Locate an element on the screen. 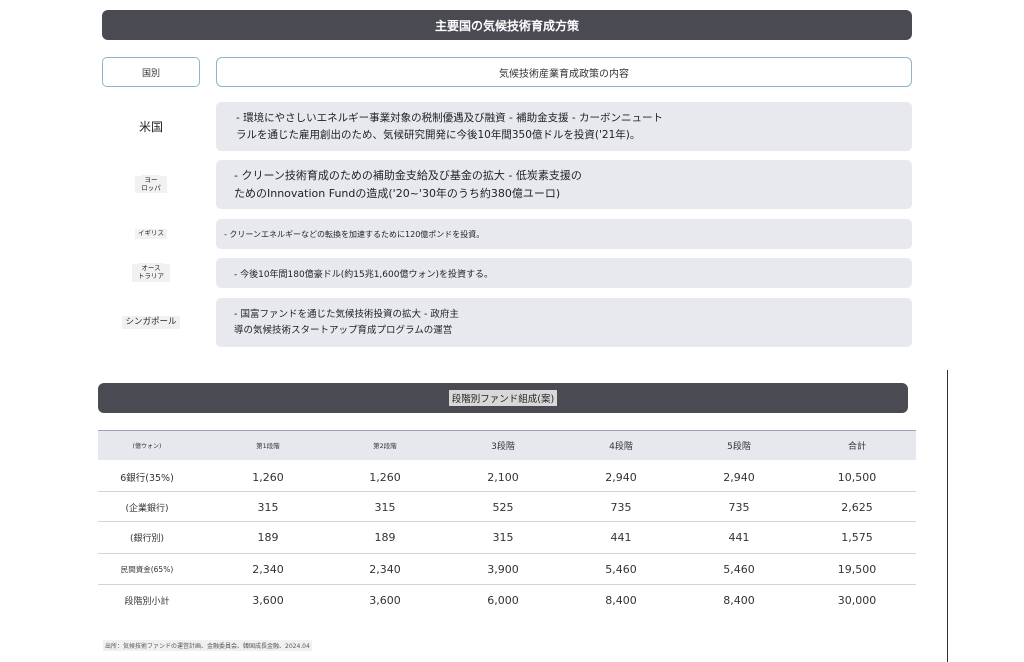 Image resolution: width=1024 pixels, height=662 pixels. policy-title: 主要国の気候技術育成方策 is located at coordinates (506, 25).